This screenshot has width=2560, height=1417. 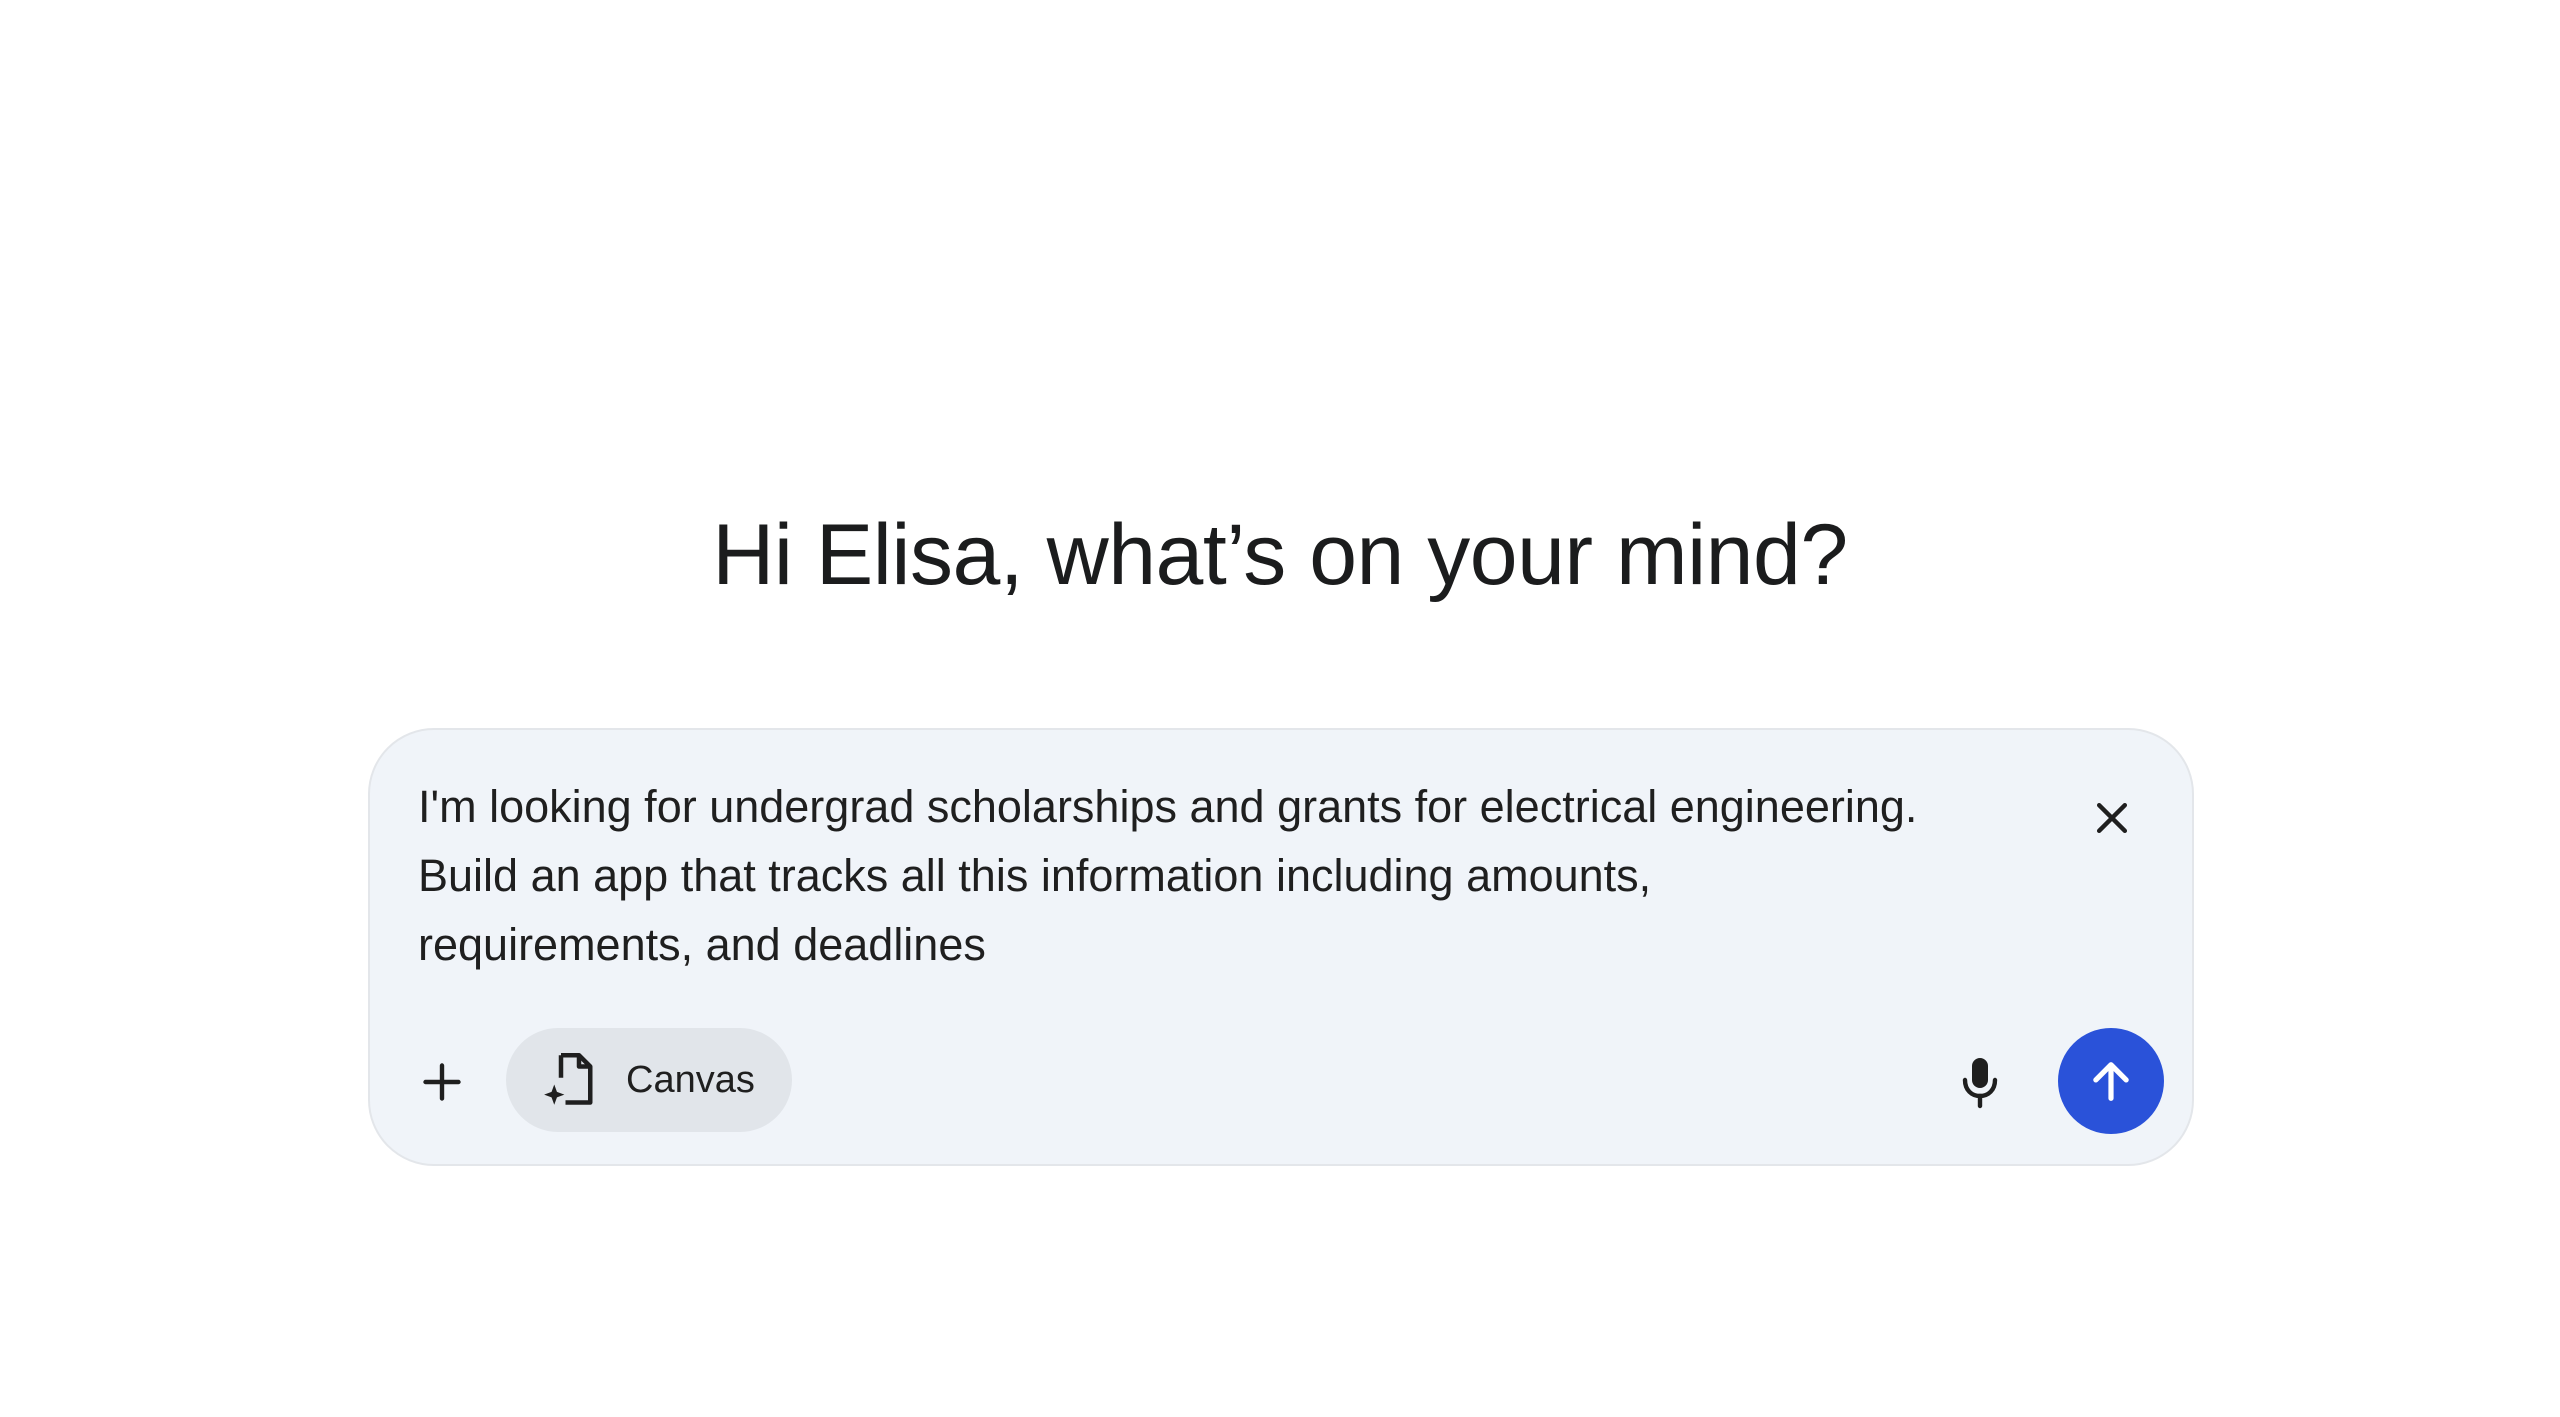 What do you see at coordinates (1281, 1082) in the screenshot?
I see `composer-toolbar: Canvas` at bounding box center [1281, 1082].